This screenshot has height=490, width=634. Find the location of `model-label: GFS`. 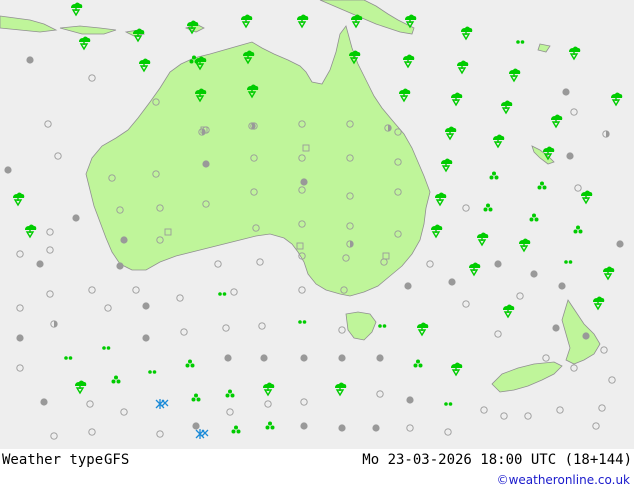

model-label: GFS is located at coordinates (117, 460).